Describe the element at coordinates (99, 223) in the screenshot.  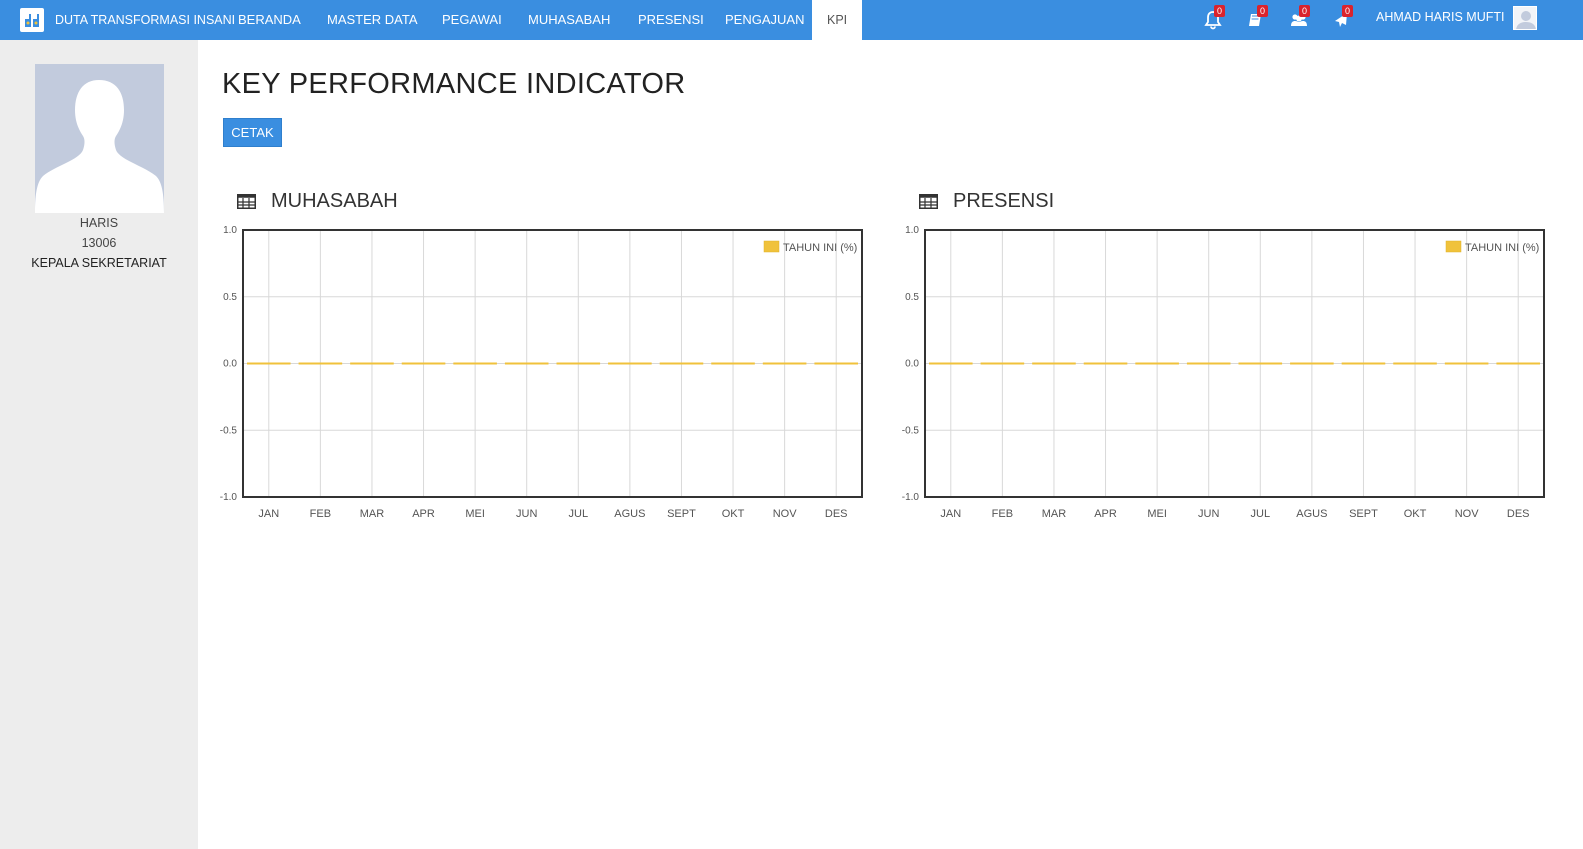
I see `profile-name: HARIS` at that location.